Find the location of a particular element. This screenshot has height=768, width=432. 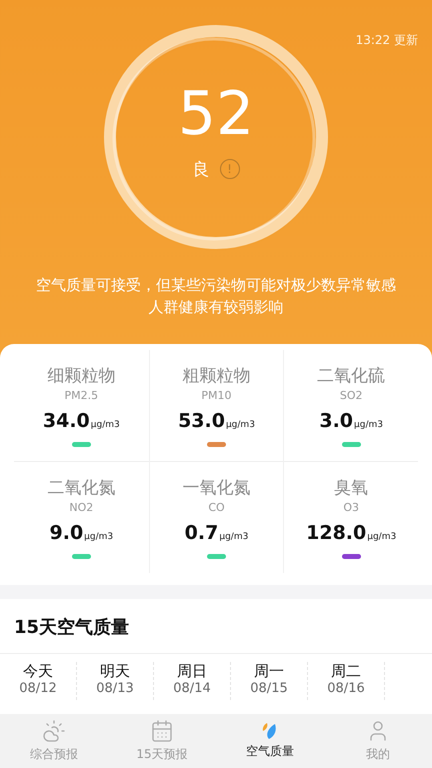

tab-item: 空气质量 is located at coordinates (270, 741).